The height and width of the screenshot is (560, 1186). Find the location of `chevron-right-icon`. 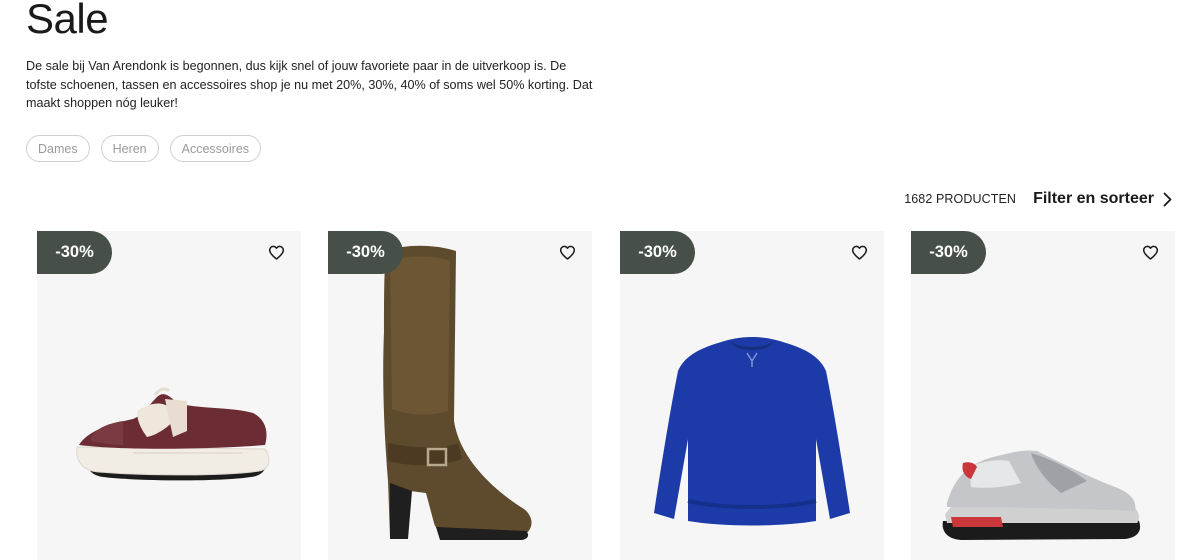

chevron-right-icon is located at coordinates (1167, 199).